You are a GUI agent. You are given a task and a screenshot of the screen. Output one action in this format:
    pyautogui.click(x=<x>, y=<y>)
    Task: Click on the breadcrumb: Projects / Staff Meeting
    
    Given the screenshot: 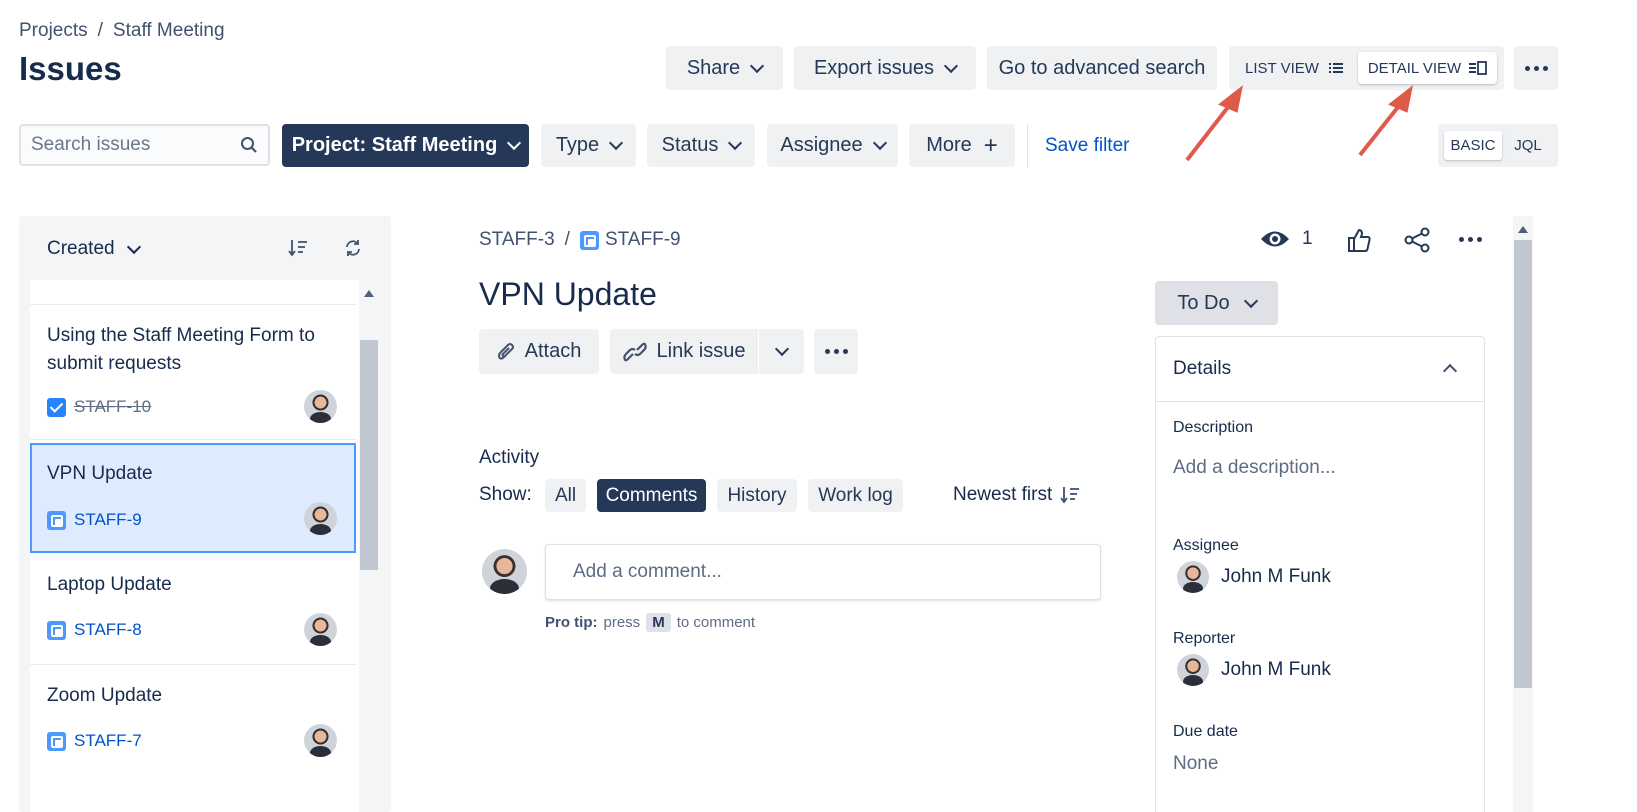 What is the action you would take?
    pyautogui.click(x=122, y=31)
    